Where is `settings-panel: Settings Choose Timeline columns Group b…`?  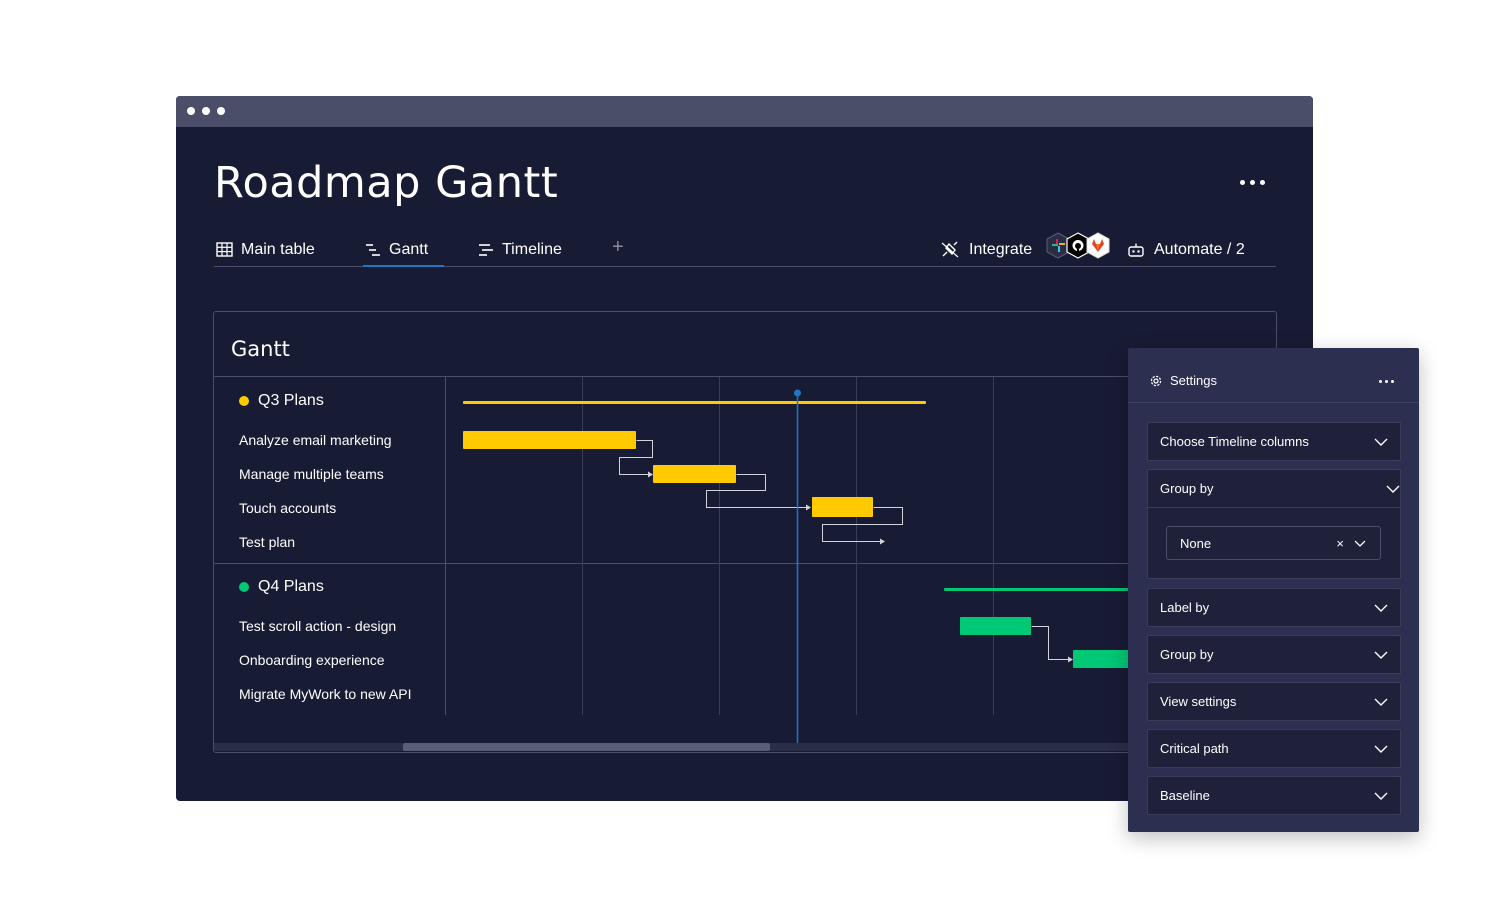
settings-panel: Settings Choose Timeline columns Group b… is located at coordinates (1273, 590).